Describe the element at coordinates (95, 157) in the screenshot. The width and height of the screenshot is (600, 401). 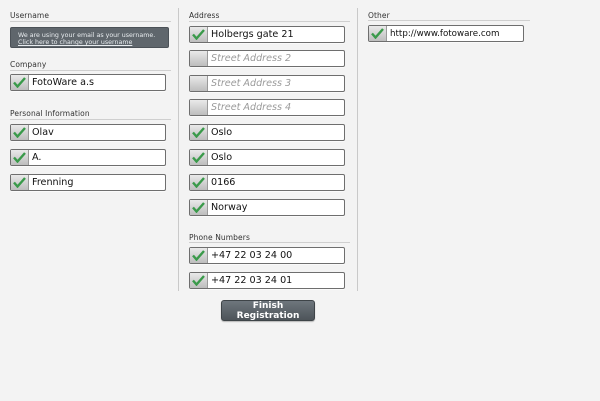
I see `middle-name-input` at that location.